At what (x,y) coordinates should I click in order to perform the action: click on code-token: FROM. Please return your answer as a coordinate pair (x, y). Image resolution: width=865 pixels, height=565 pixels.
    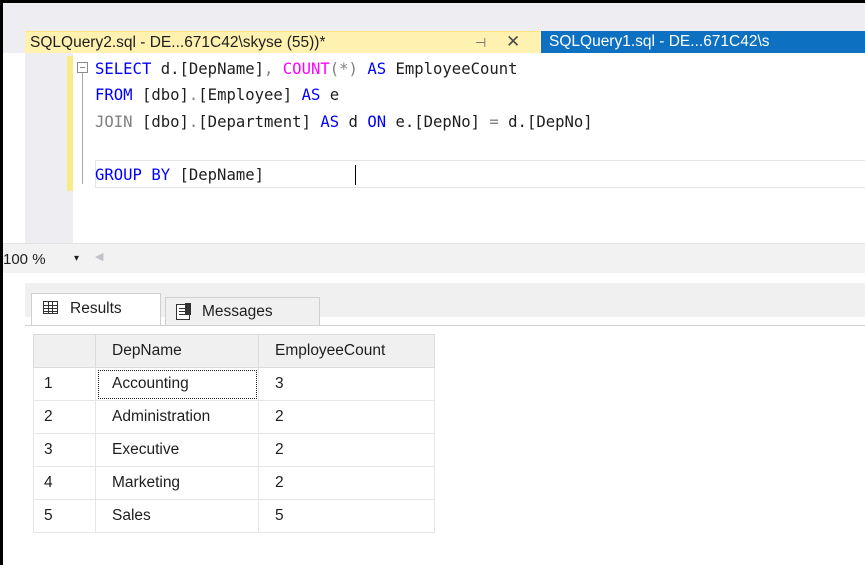
    Looking at the image, I should click on (114, 95).